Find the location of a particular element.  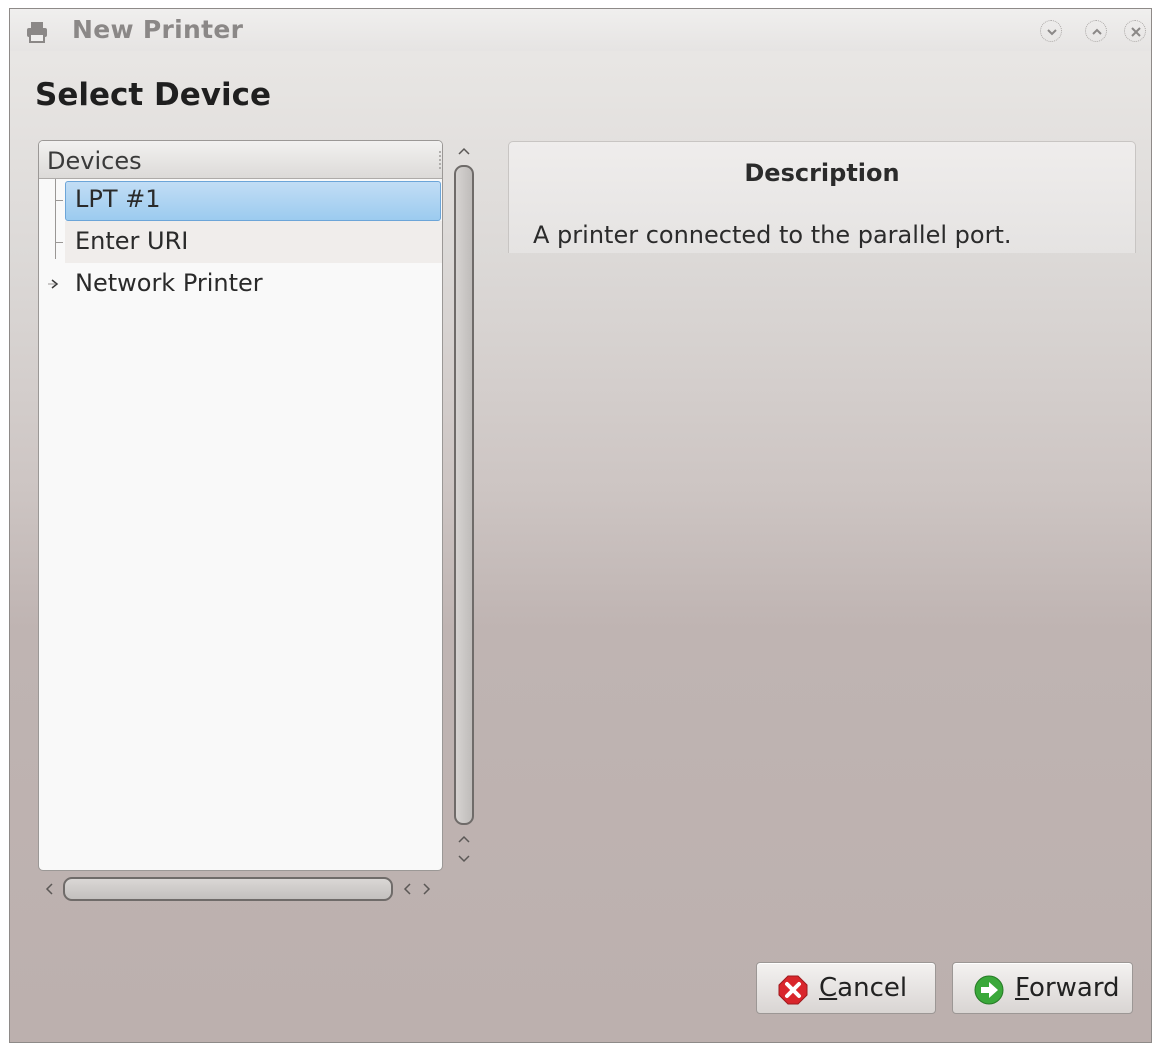

tree-item-lpt1: LPT #1 is located at coordinates (240, 200).